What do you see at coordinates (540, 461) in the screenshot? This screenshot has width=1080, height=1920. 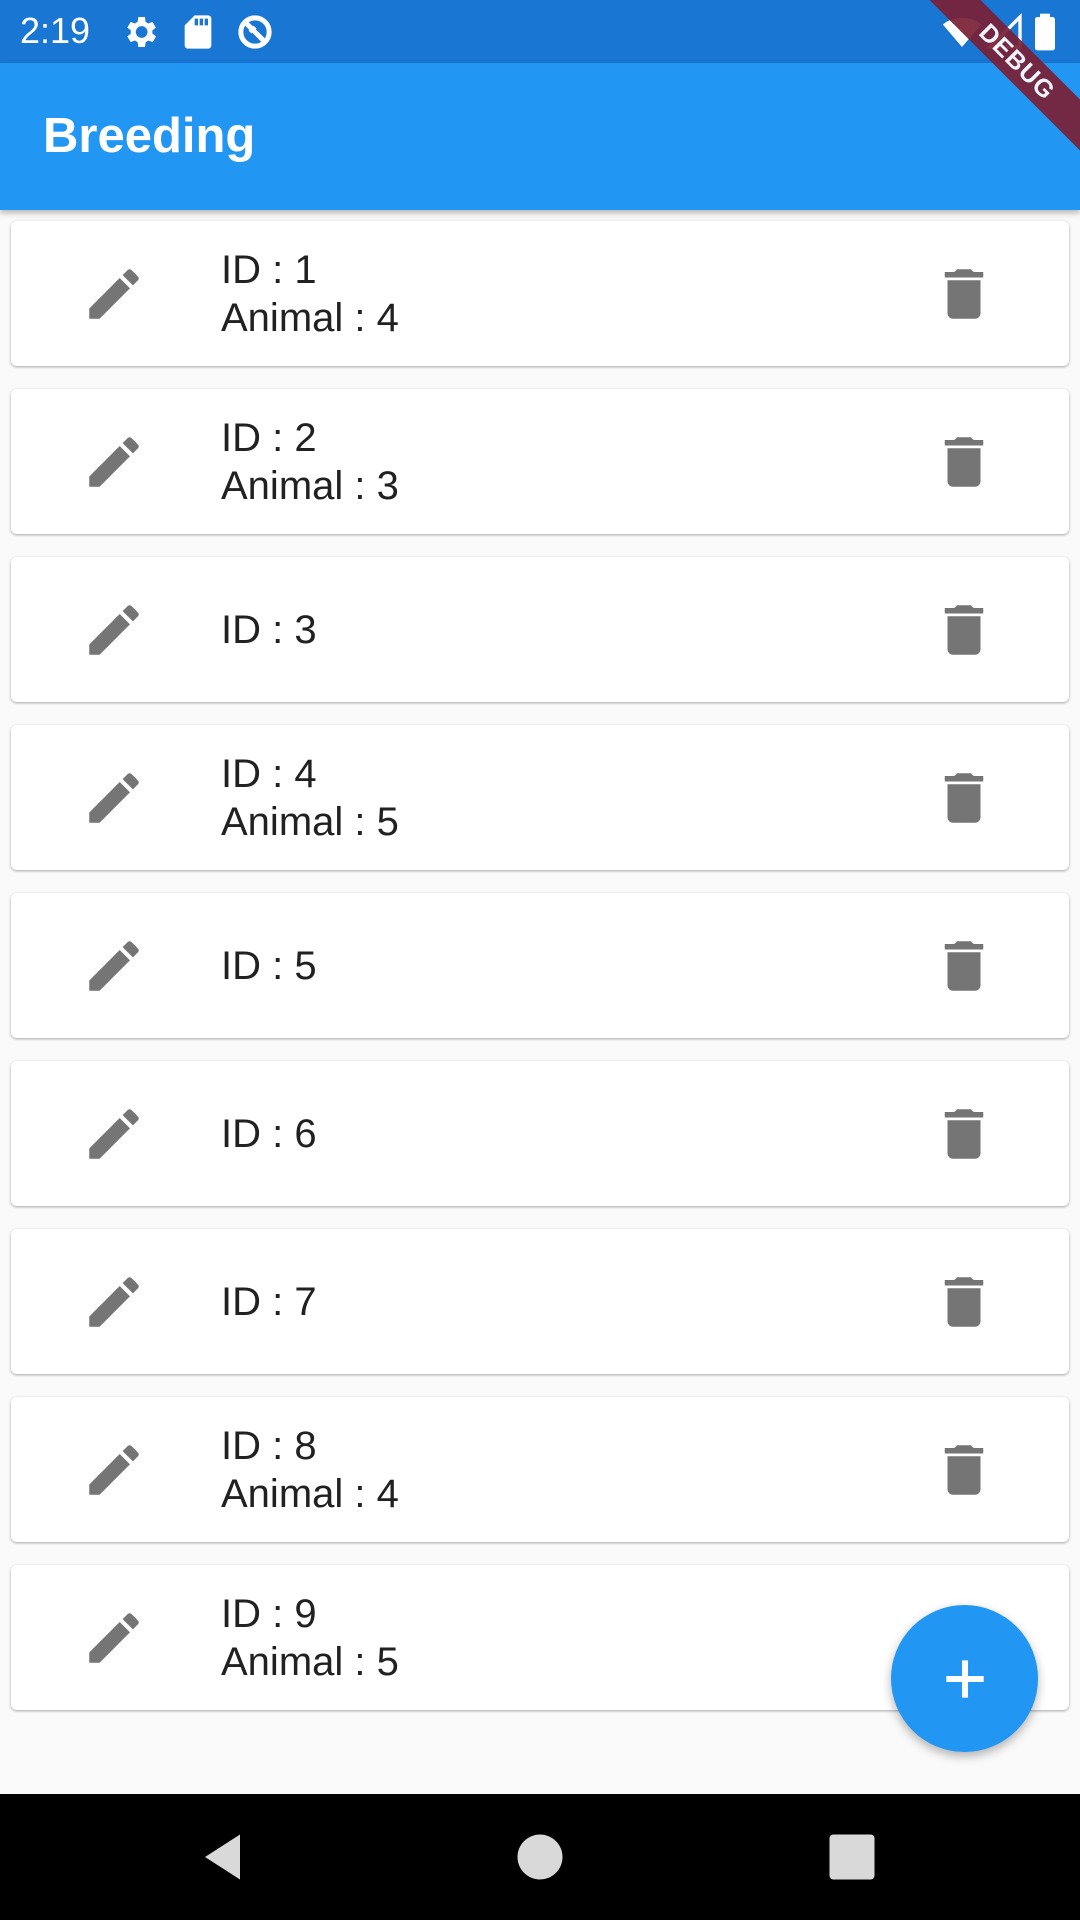 I see `list-item: ID : 2 Animal : 3` at bounding box center [540, 461].